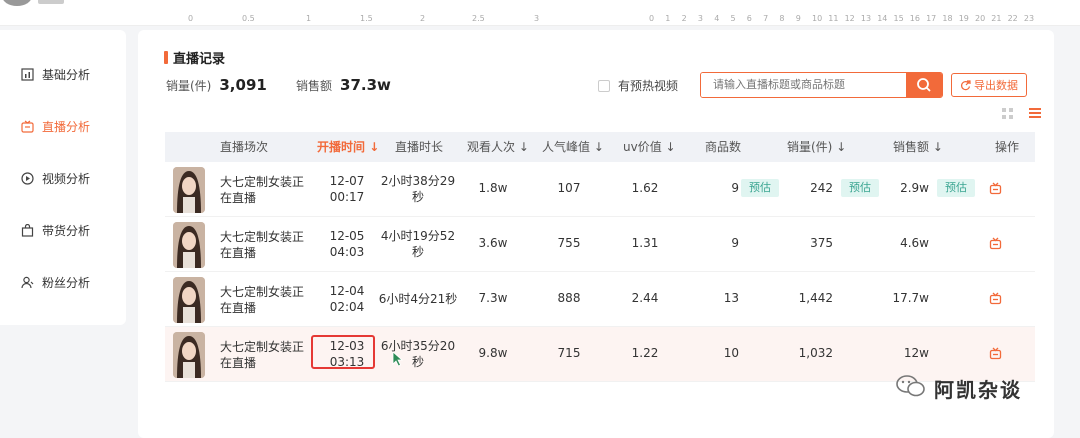  I want to click on view-toggles, so click(1014, 113).